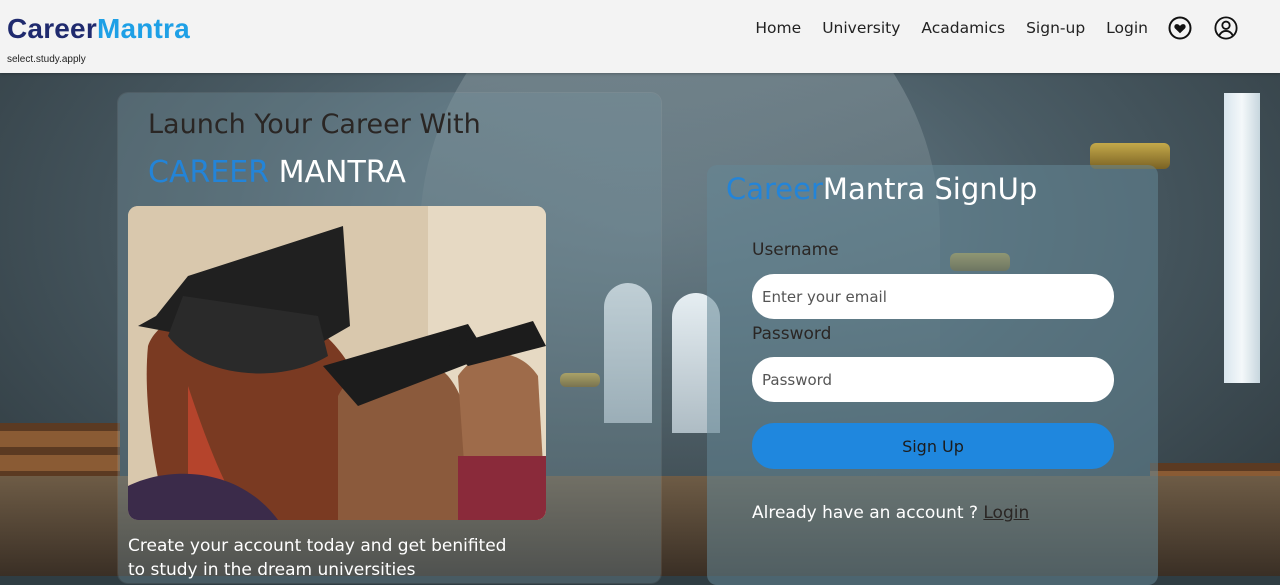 This screenshot has width=1280, height=585. What do you see at coordinates (1055, 28) in the screenshot?
I see `nav-link-signup: Sign-up` at bounding box center [1055, 28].